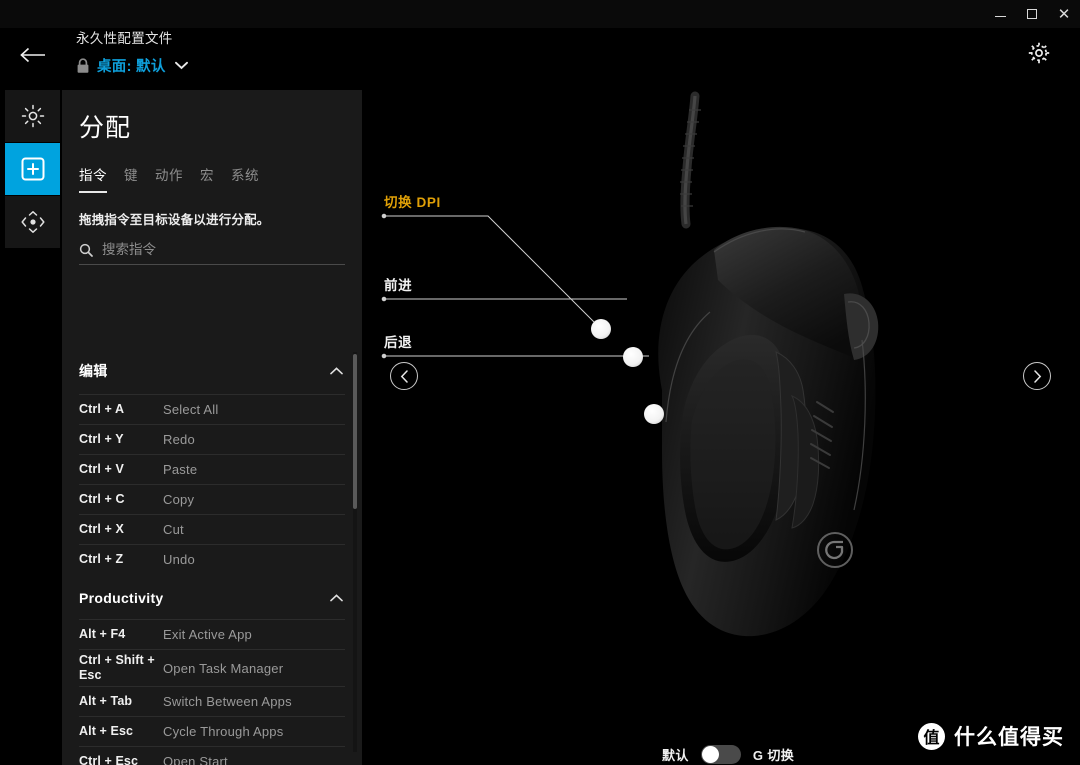 This screenshot has width=1080, height=765. Describe the element at coordinates (121, 598) in the screenshot. I see `command-group-name: Productivity` at that location.